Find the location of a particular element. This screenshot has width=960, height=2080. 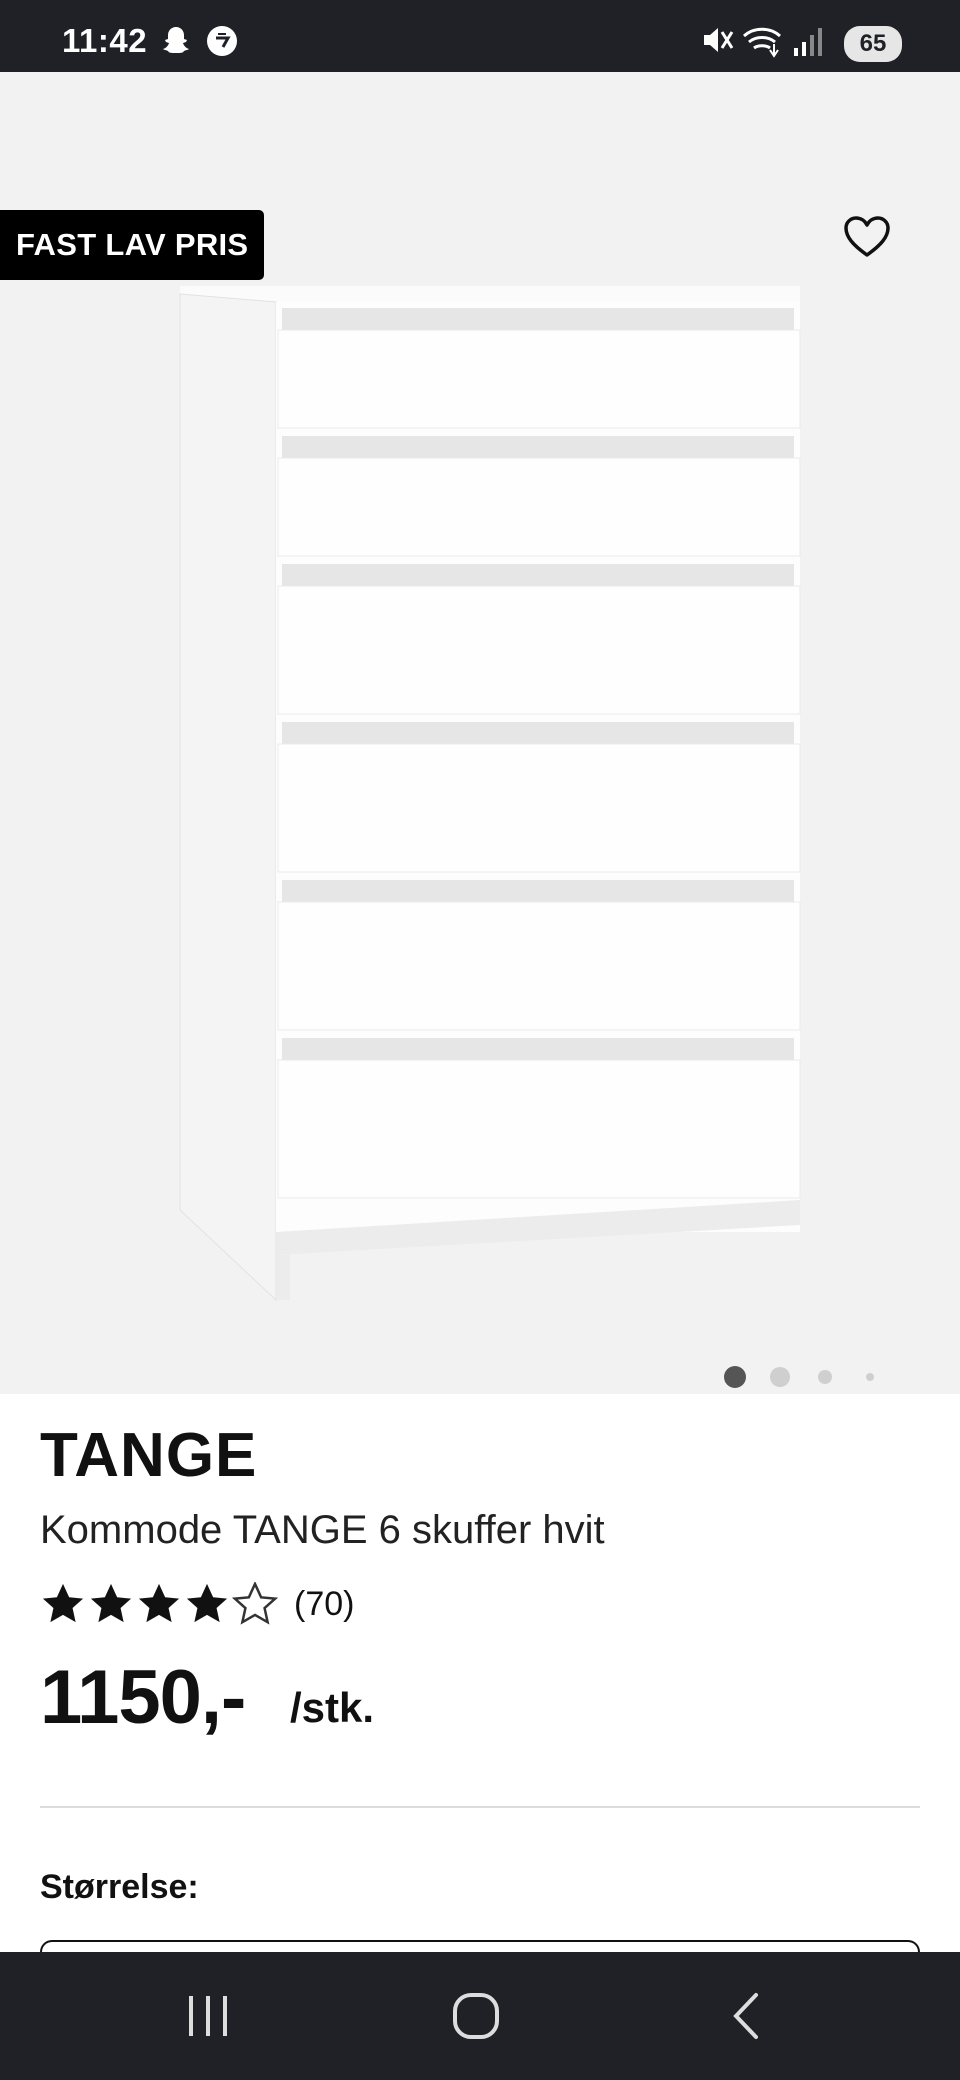

divider is located at coordinates (480, 1807).